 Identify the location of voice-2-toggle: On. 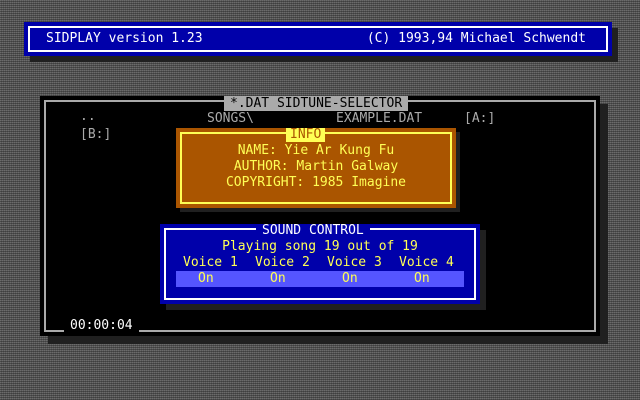
(278, 279).